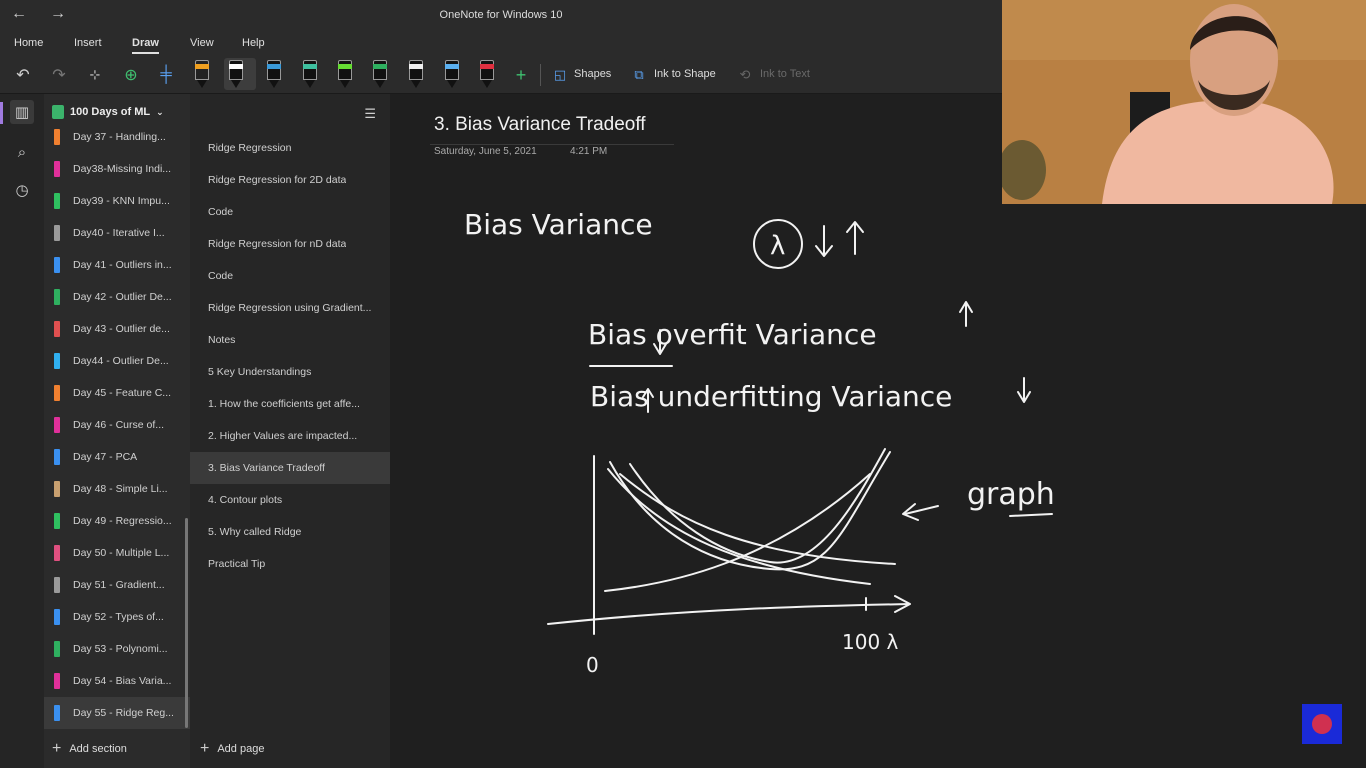  I want to click on green-pen, so click(380, 74).